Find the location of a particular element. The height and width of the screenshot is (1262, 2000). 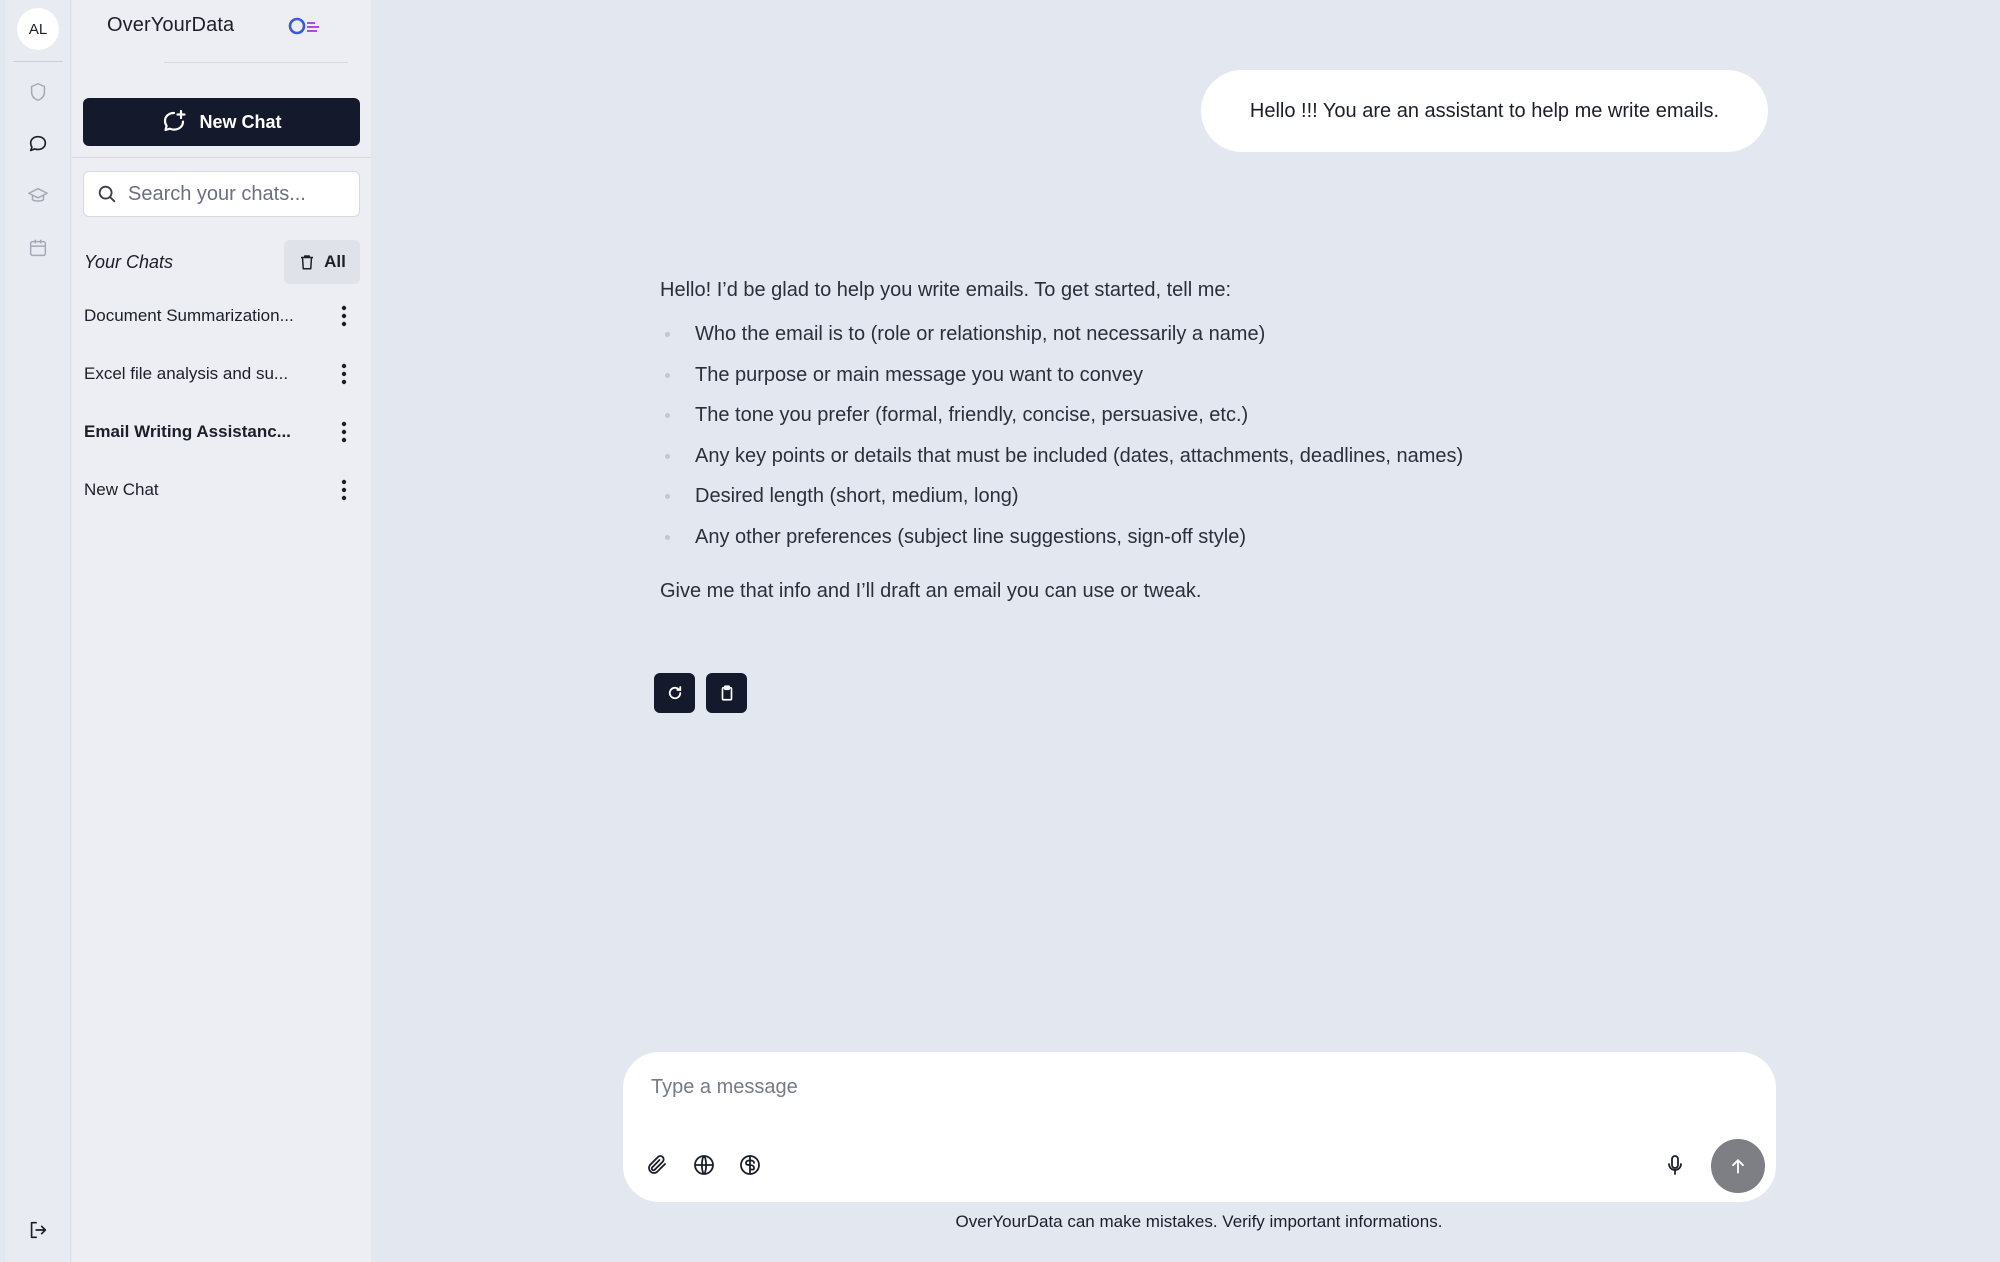

chat-list-item: New Chat is located at coordinates (224, 490).